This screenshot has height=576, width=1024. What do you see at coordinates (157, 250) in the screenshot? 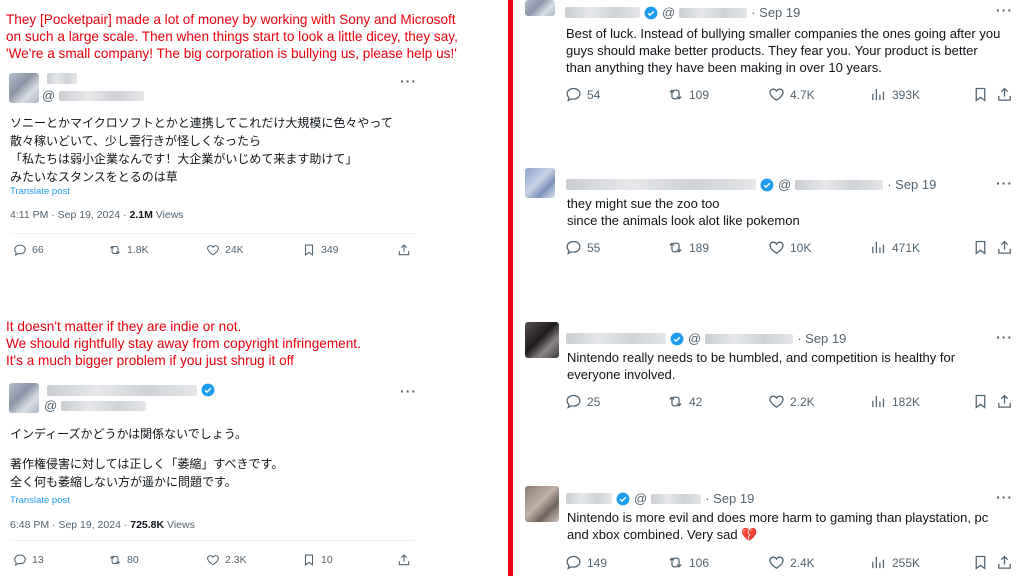
I see `repost-button: 1.8K` at bounding box center [157, 250].